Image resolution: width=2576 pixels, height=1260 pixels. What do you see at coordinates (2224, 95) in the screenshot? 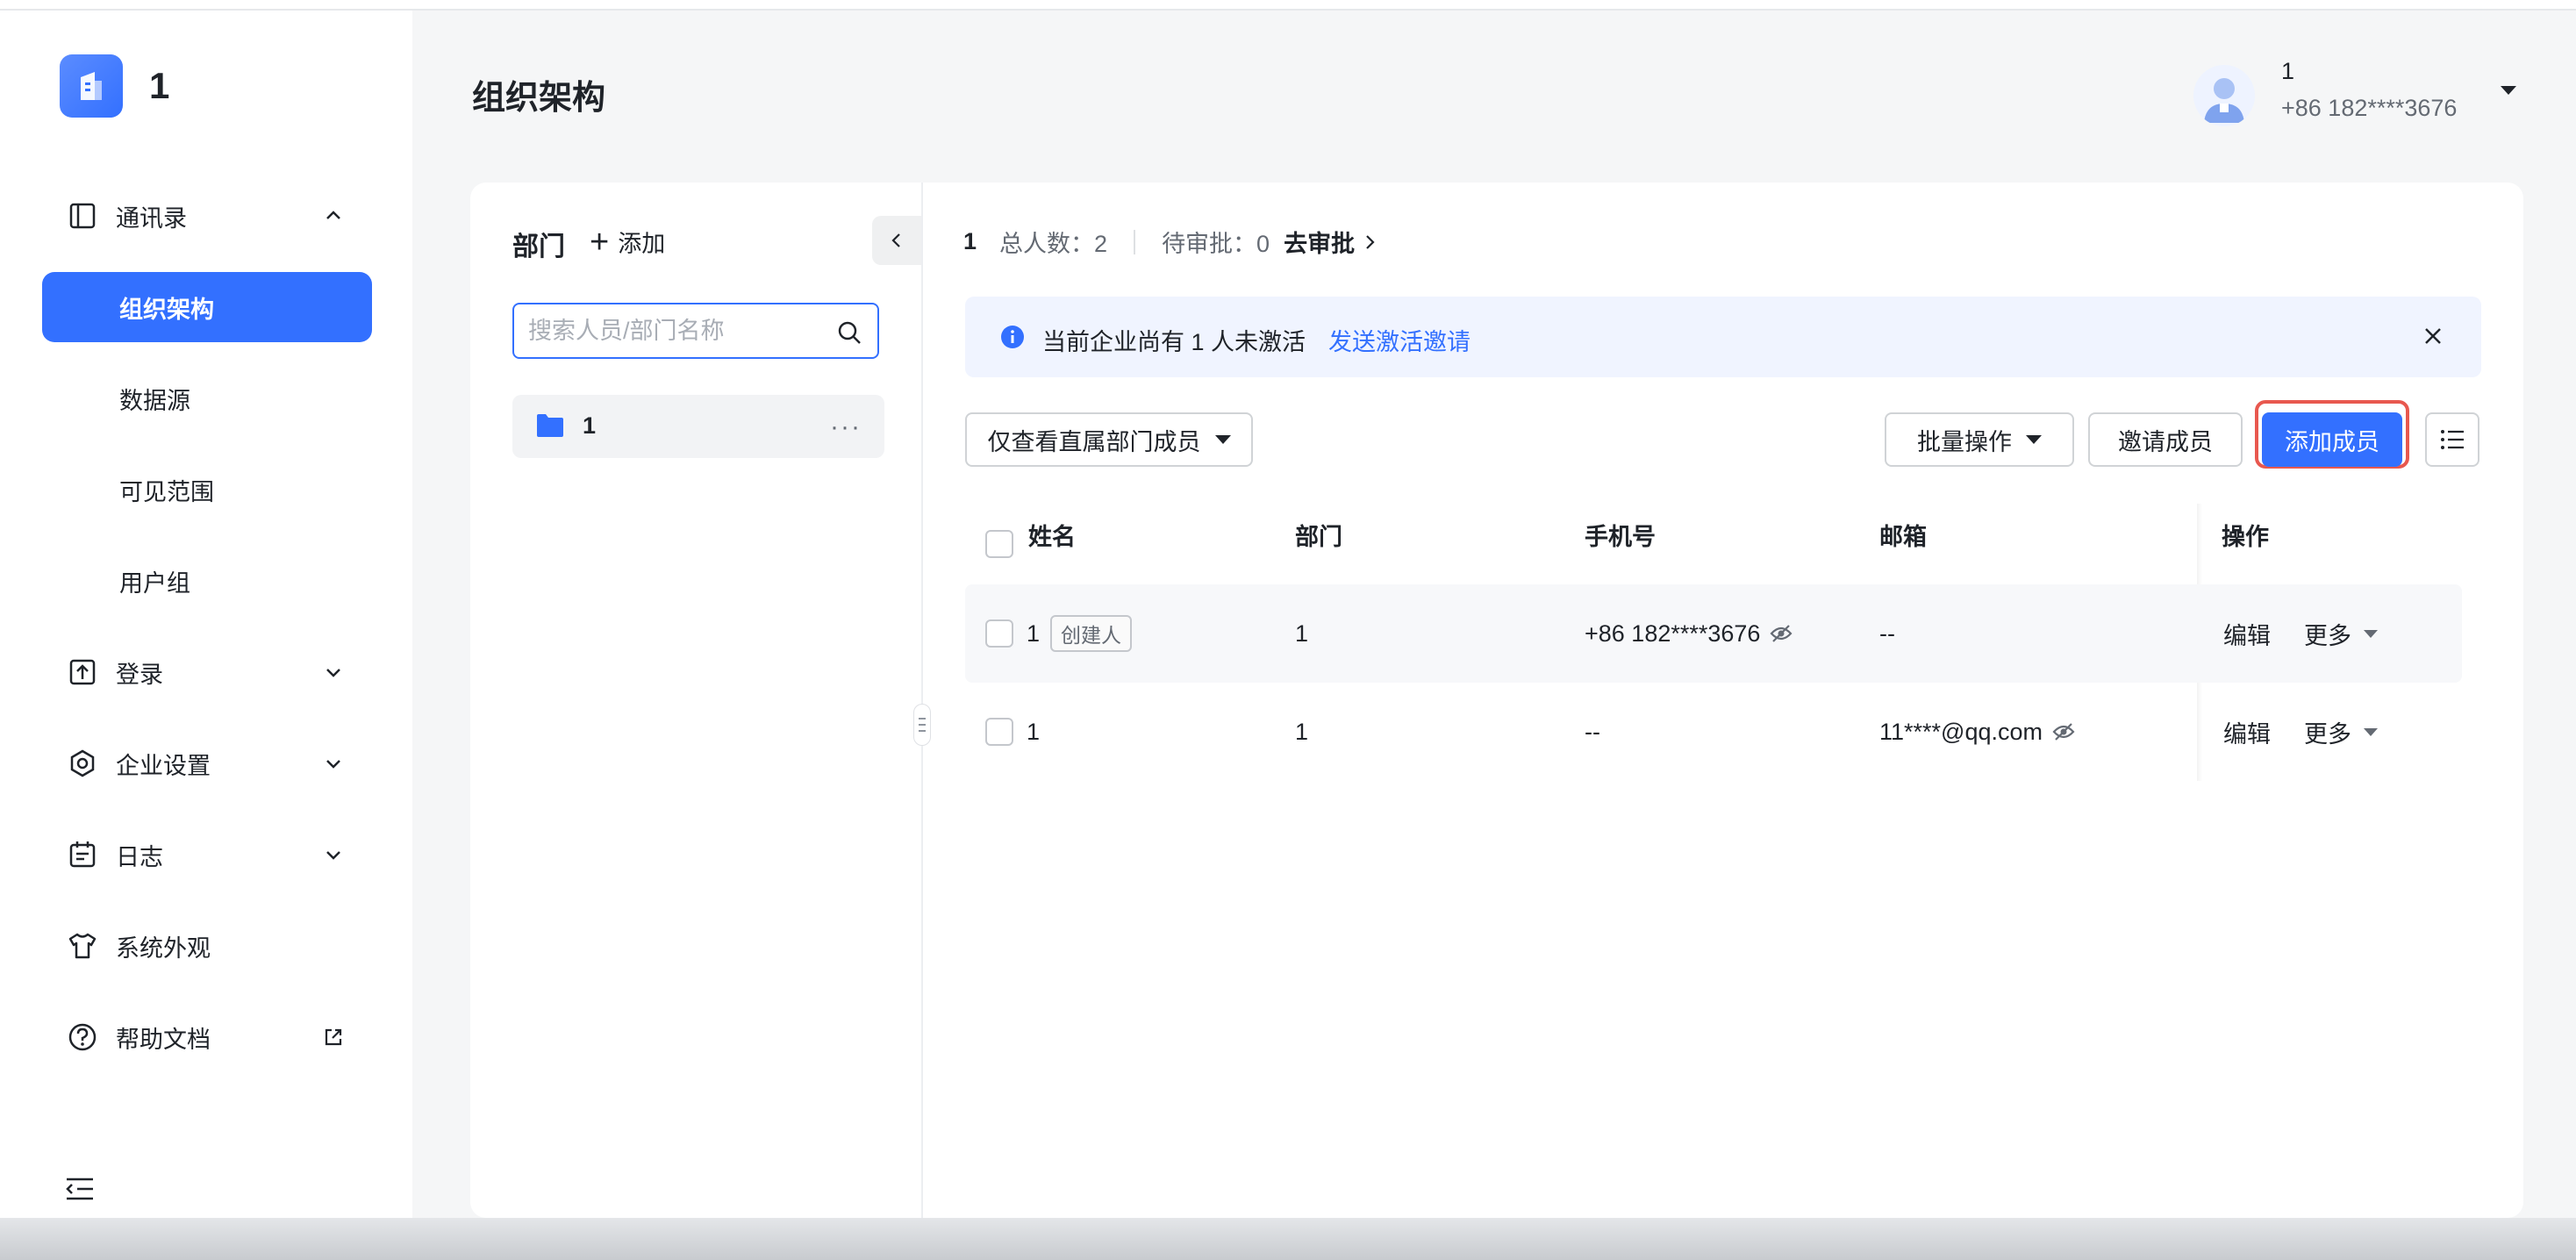
I see `avatar` at bounding box center [2224, 95].